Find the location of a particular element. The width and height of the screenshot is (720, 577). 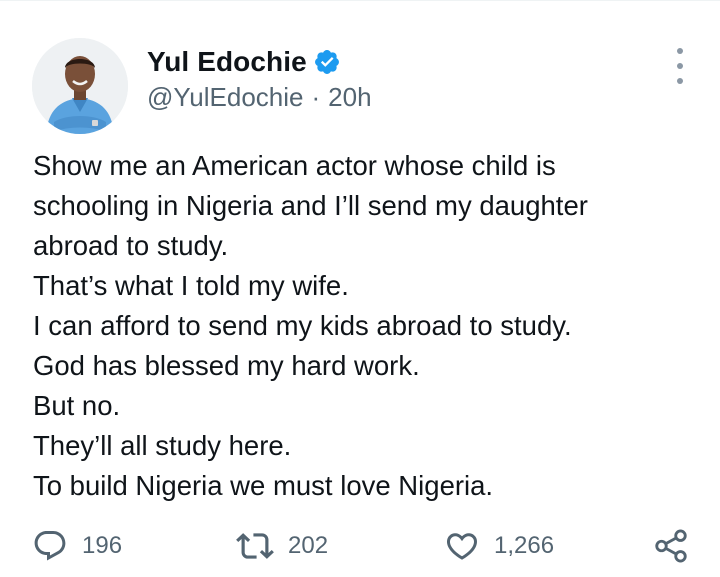

tweet-timestamp: 20h is located at coordinates (349, 97).